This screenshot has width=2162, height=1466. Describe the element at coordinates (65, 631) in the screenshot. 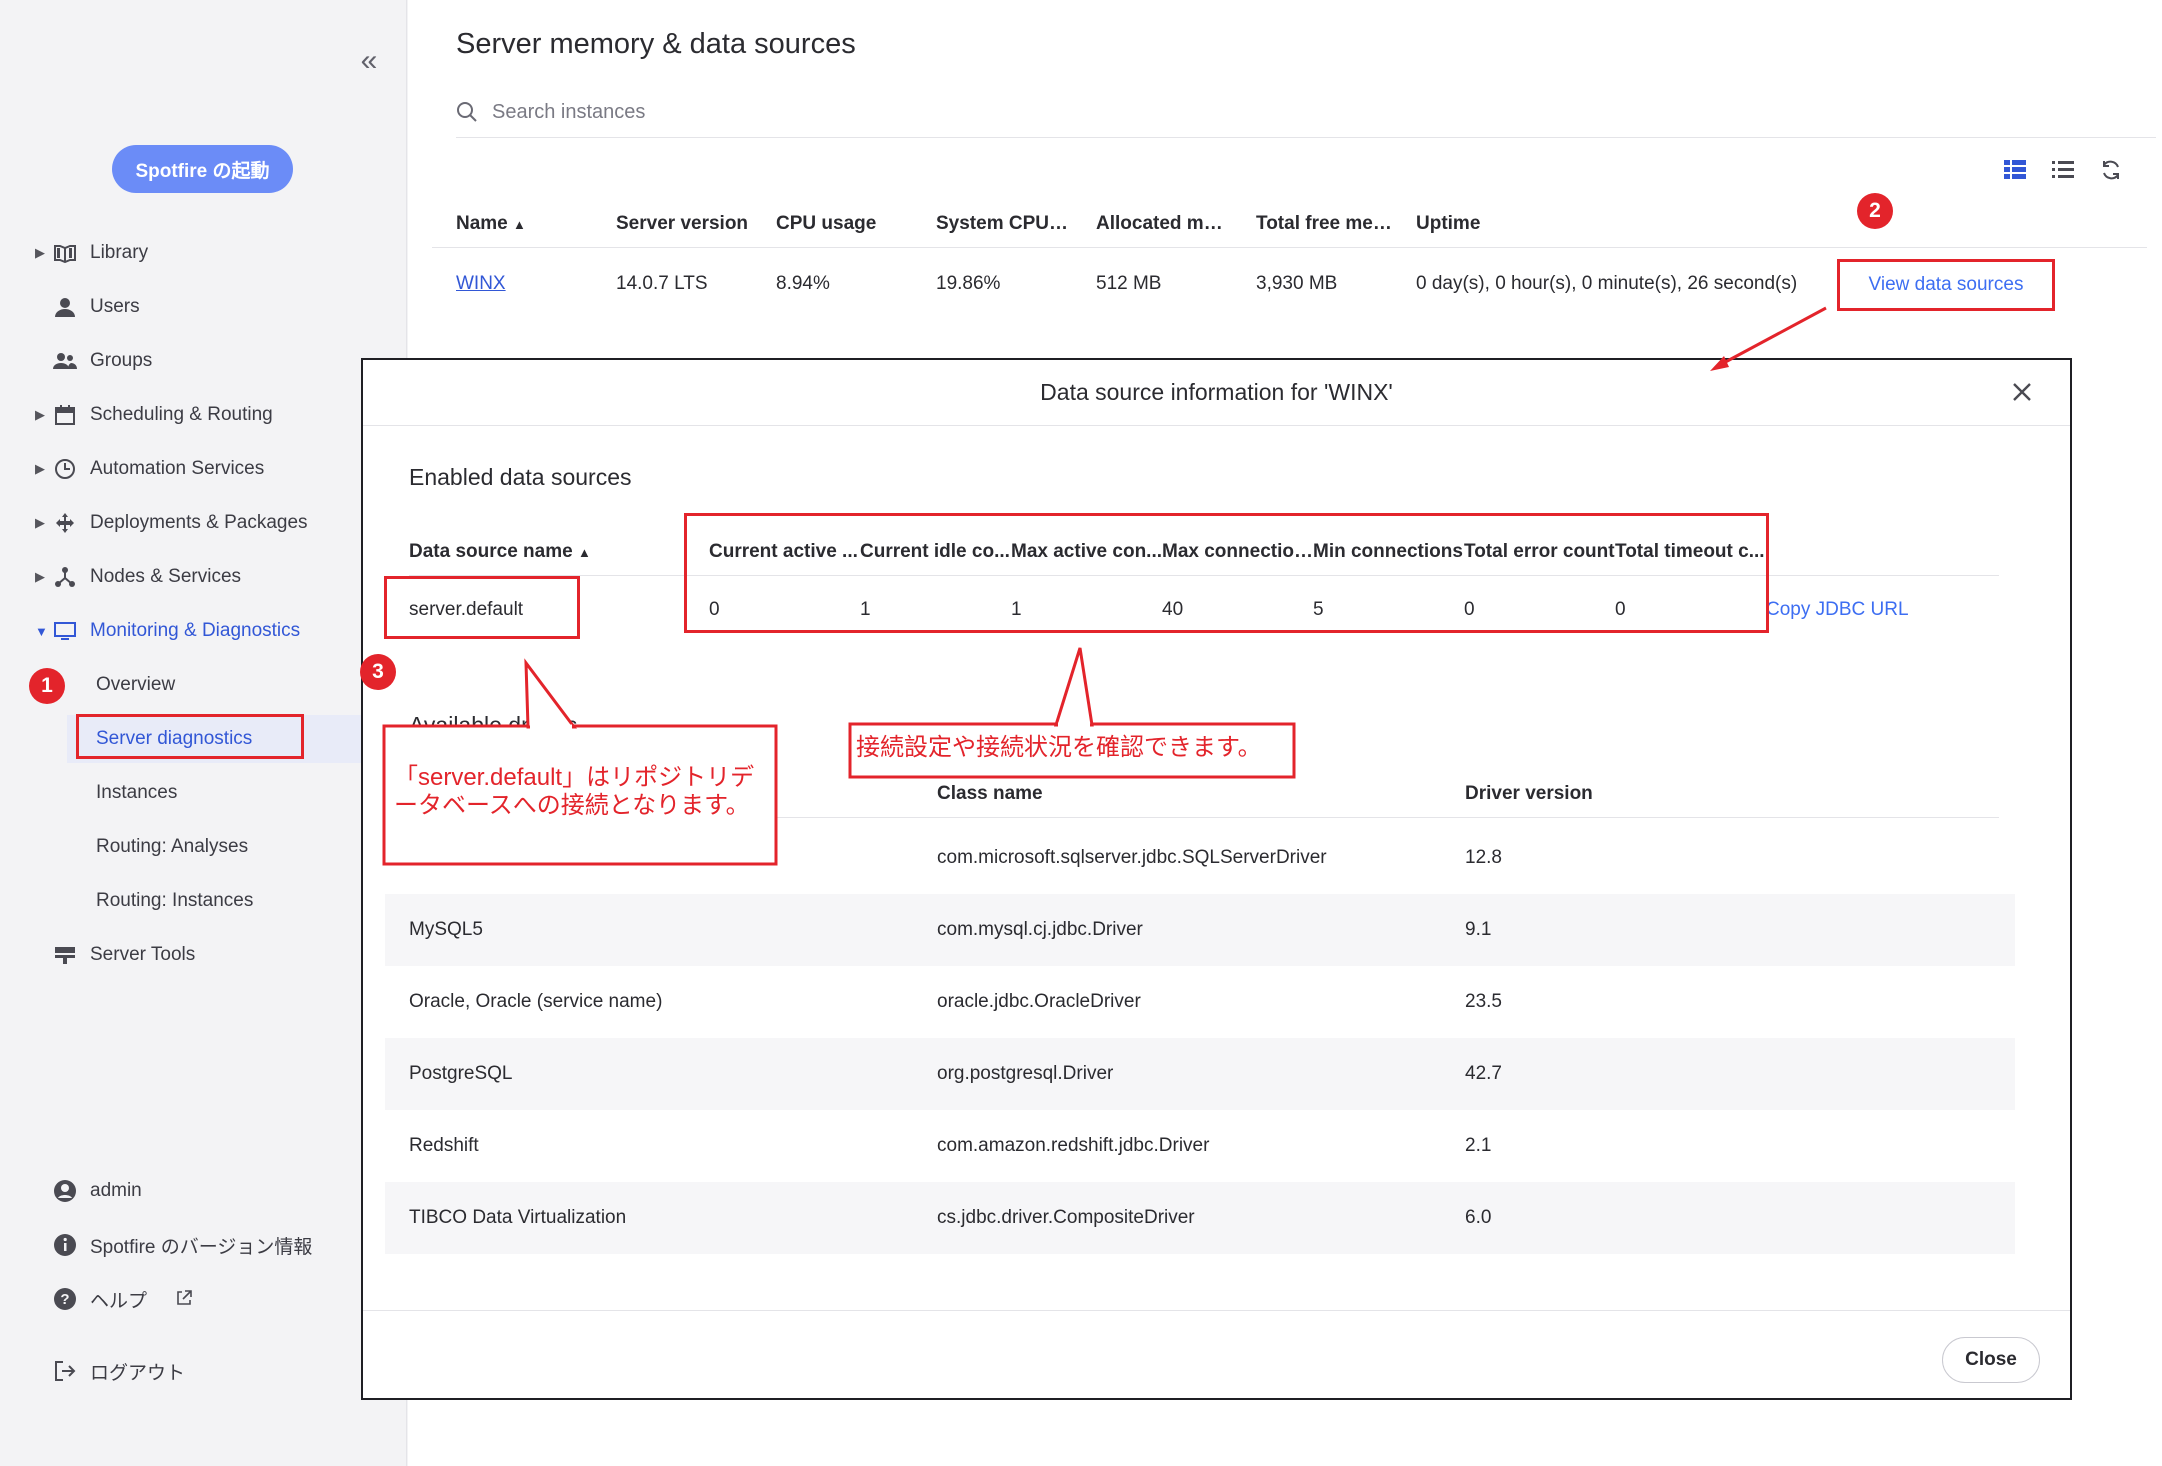

I see `monitor-icon` at that location.